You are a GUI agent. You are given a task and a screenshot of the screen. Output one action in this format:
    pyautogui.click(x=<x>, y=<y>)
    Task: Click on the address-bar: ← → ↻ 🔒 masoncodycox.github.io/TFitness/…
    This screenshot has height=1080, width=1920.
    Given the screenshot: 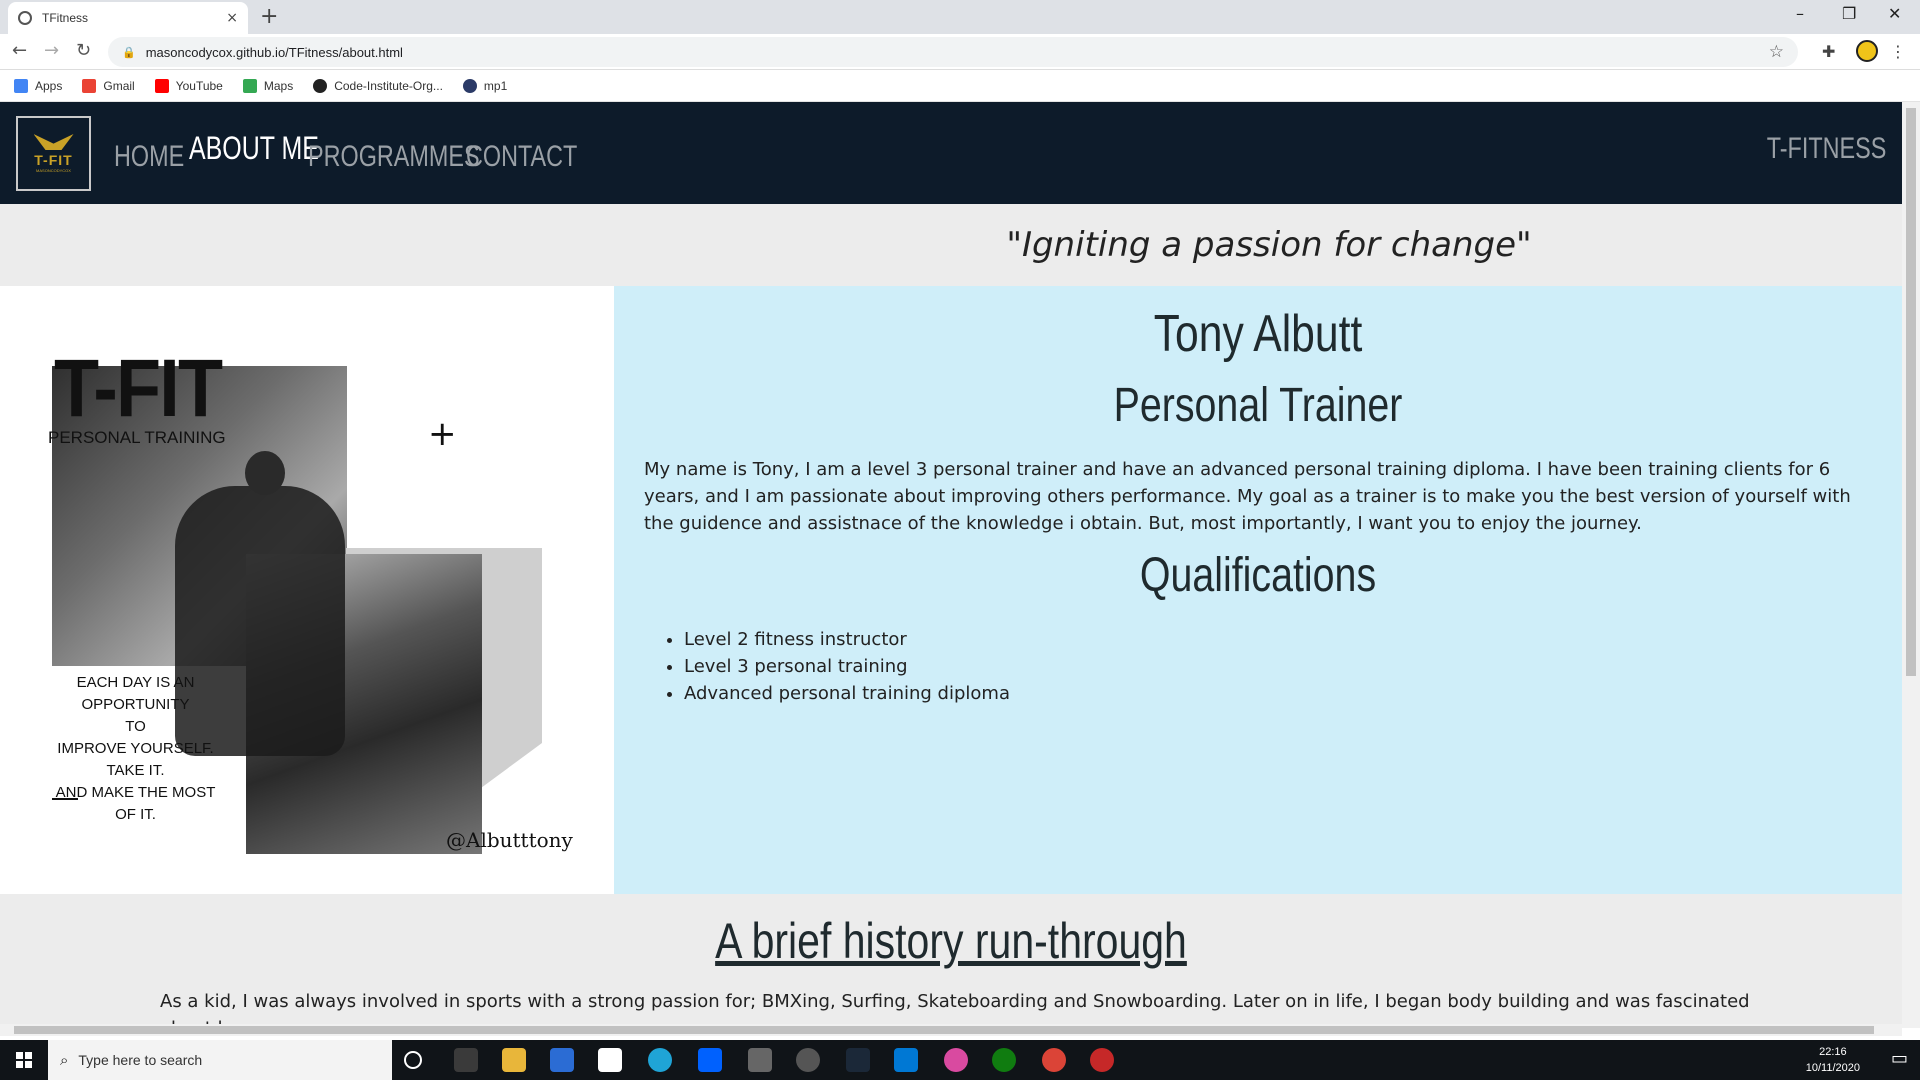 What is the action you would take?
    pyautogui.click(x=960, y=52)
    